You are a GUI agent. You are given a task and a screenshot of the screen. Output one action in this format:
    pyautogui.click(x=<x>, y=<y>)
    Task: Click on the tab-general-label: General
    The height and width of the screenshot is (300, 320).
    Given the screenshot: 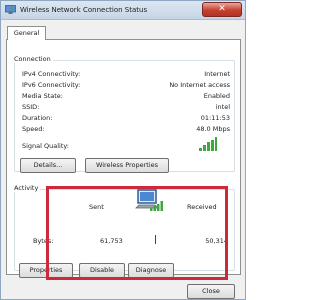 What is the action you would take?
    pyautogui.click(x=26, y=33)
    